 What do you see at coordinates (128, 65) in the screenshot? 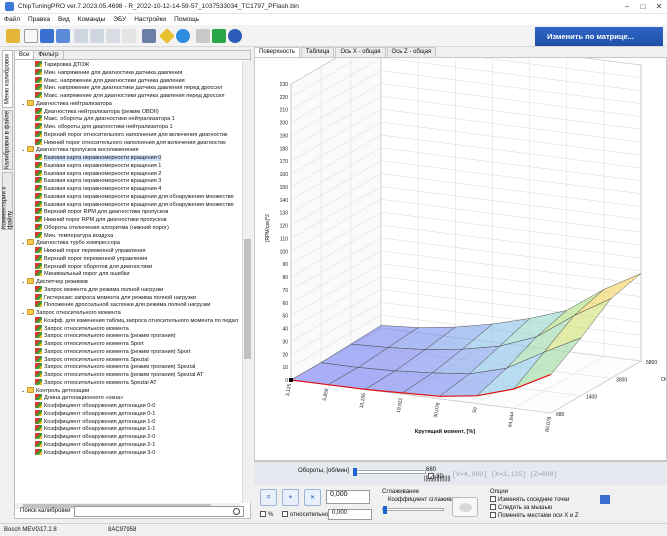
I see `tree-item: Тарировка ДТОЖ` at bounding box center [128, 65].